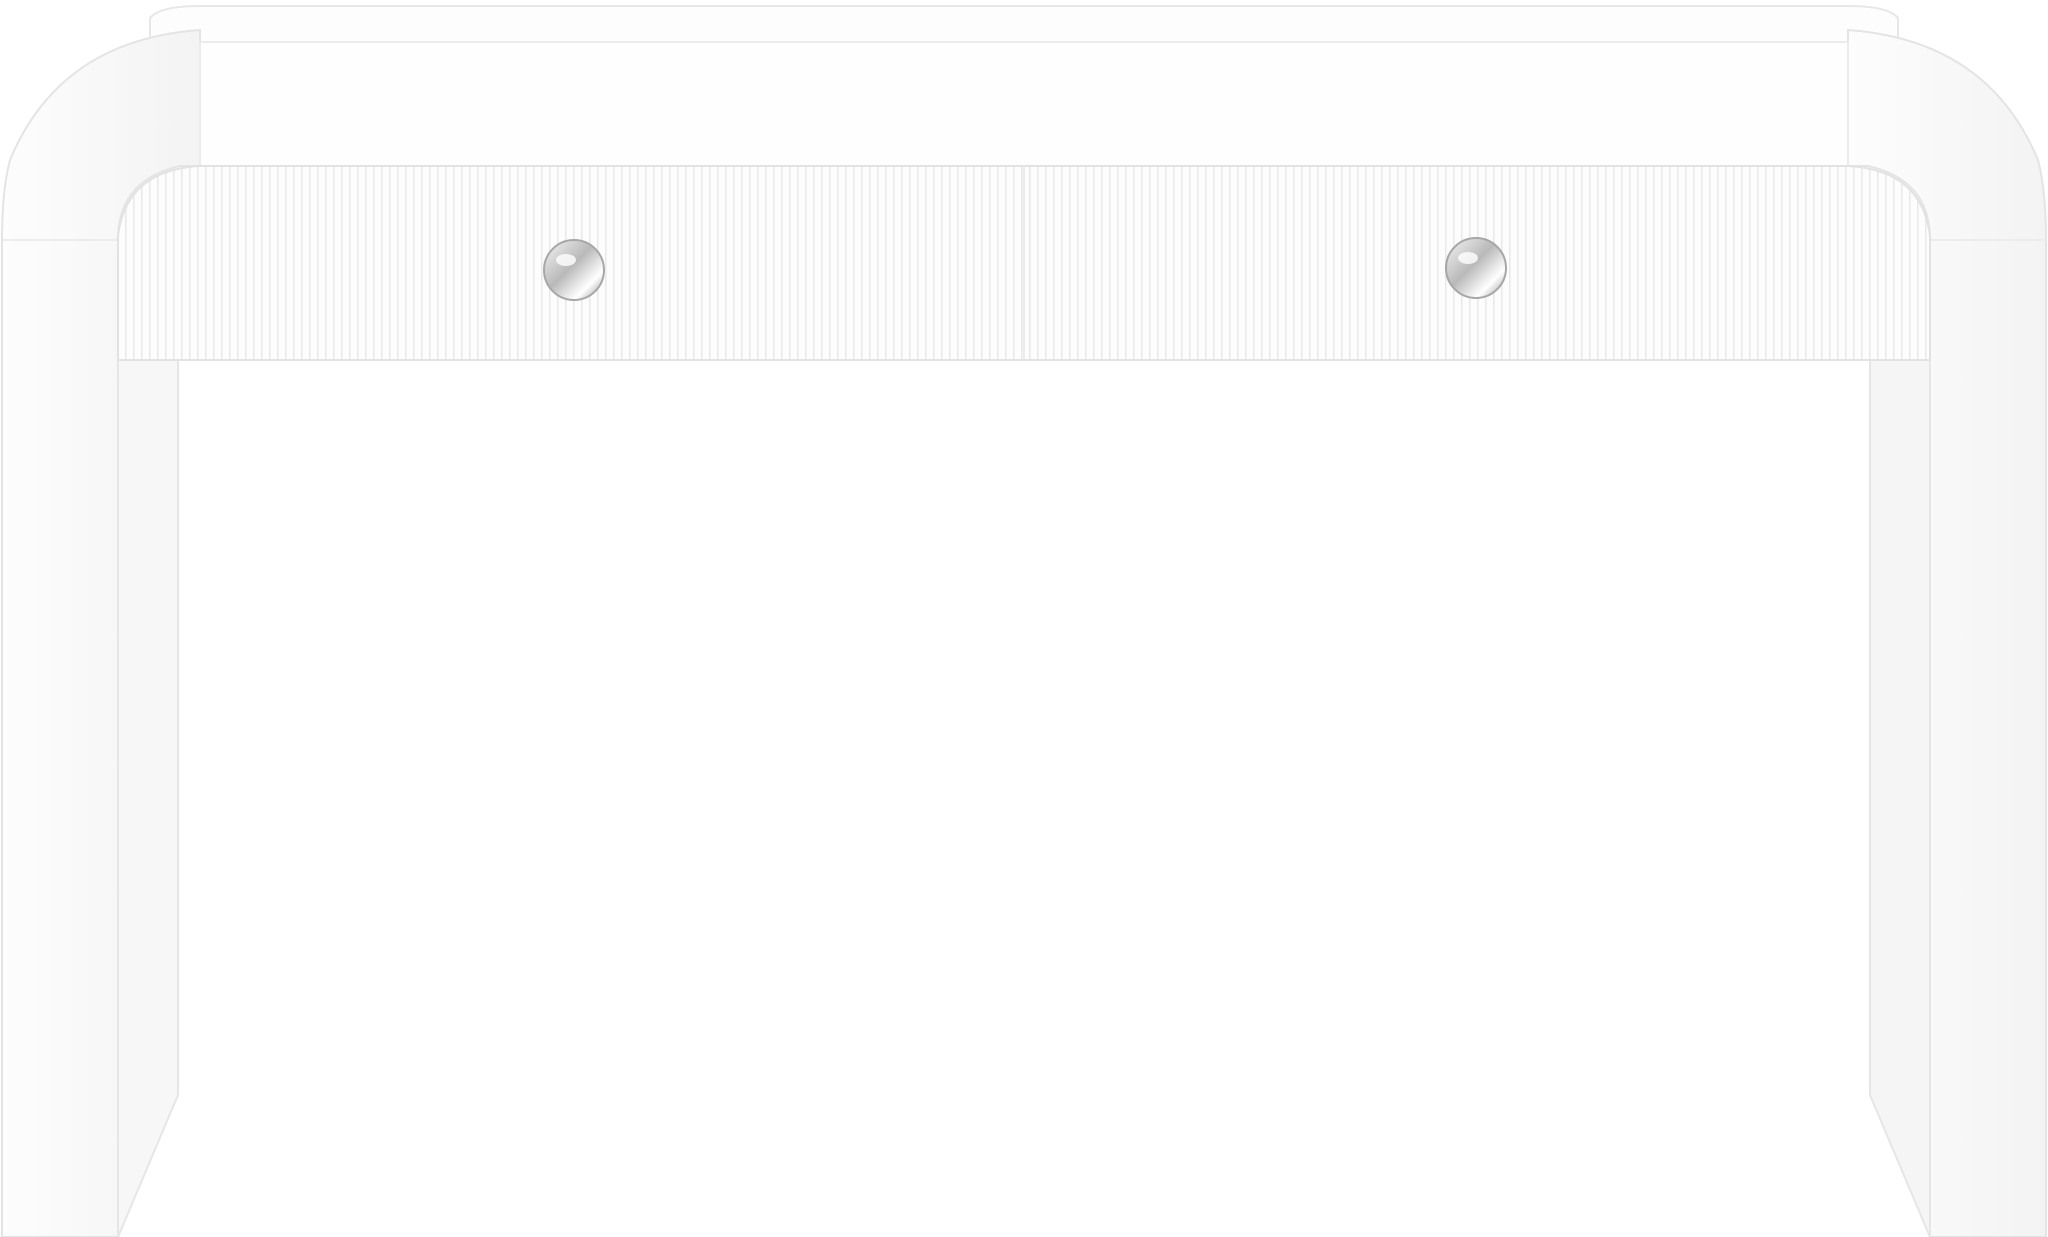 The height and width of the screenshot is (1237, 2048). What do you see at coordinates (1476, 268) in the screenshot?
I see `drawer-right-knob` at bounding box center [1476, 268].